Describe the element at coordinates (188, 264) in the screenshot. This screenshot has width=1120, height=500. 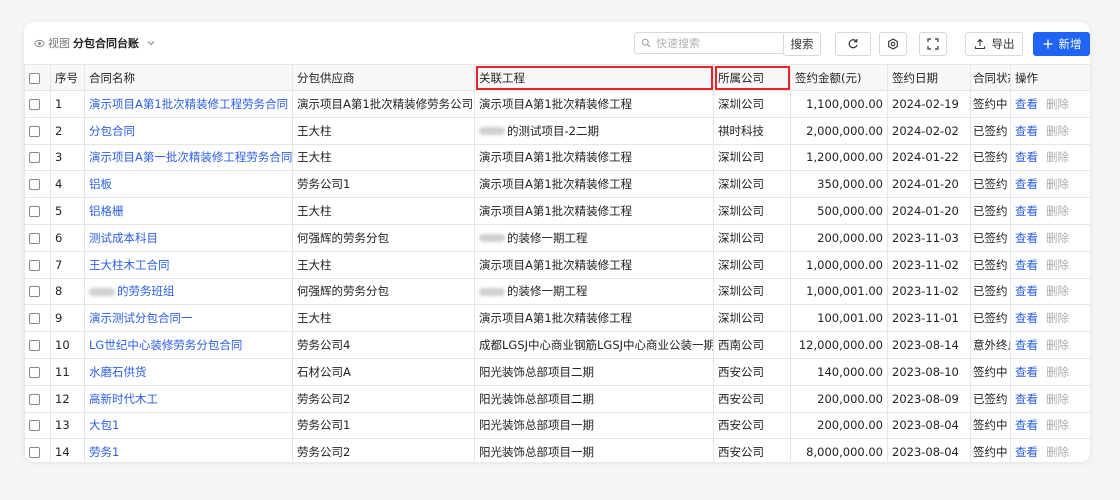
I see `contract-name-cell: 王大柱木工合同` at that location.